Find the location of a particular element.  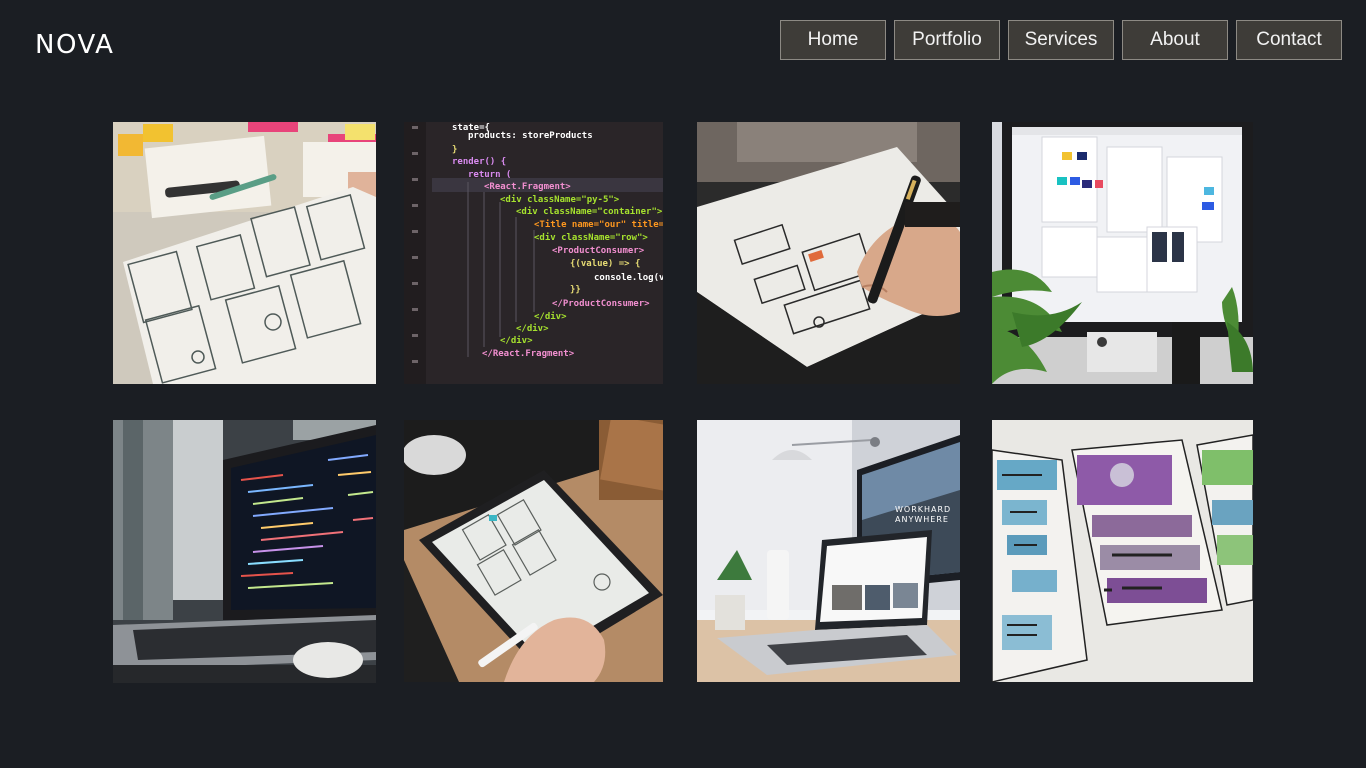

code-line: render() { is located at coordinates (479, 162).